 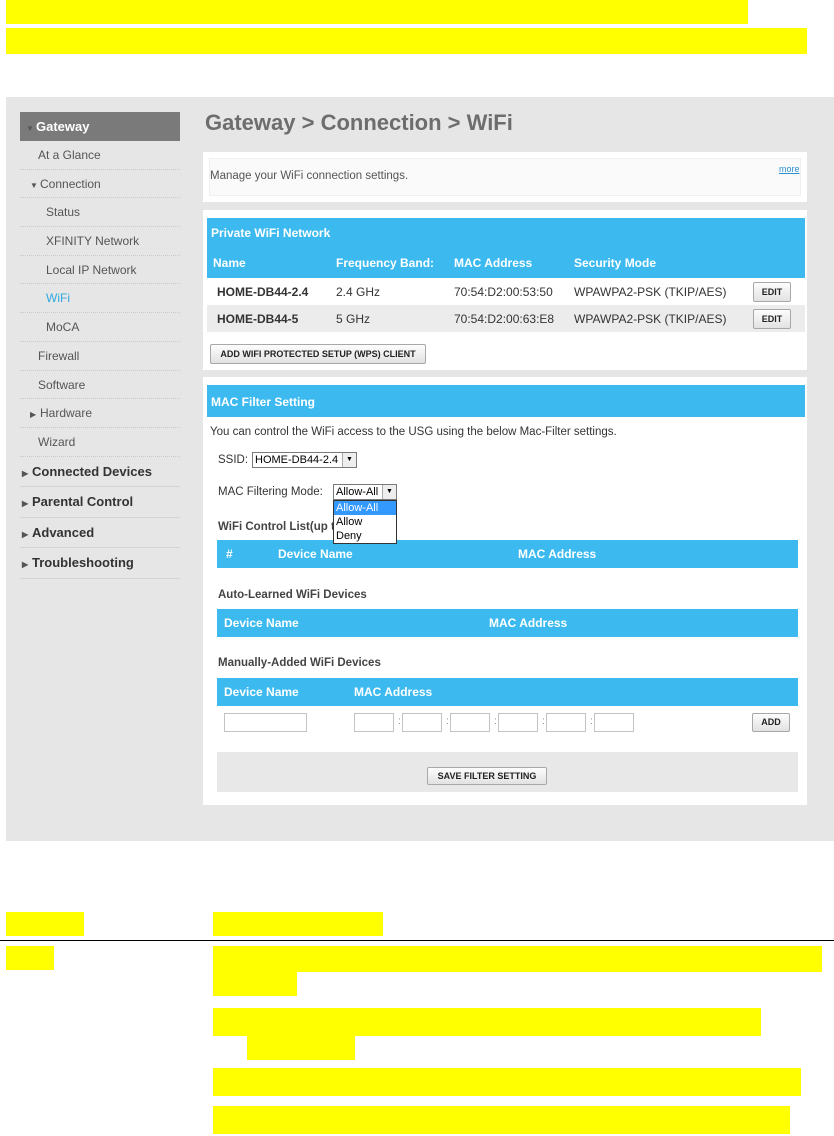 I want to click on sidebar-item-wifi: WiFi, so click(x=100, y=299).